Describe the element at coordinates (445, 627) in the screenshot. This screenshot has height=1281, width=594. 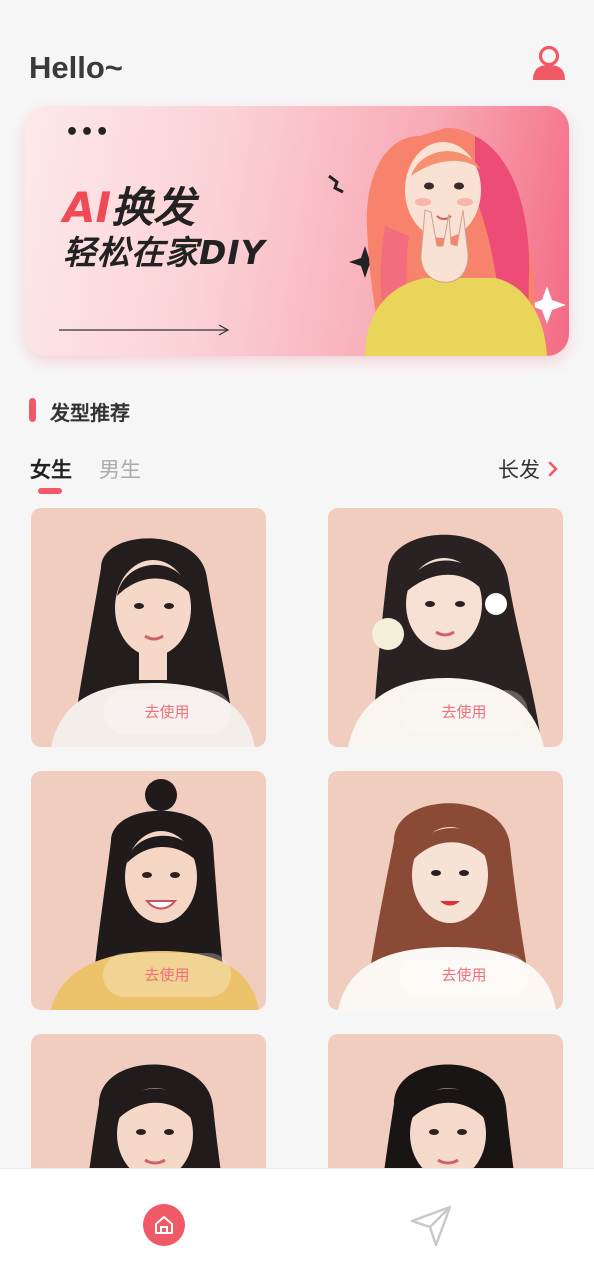
I see `hairstyle-card-2: 去使用` at that location.